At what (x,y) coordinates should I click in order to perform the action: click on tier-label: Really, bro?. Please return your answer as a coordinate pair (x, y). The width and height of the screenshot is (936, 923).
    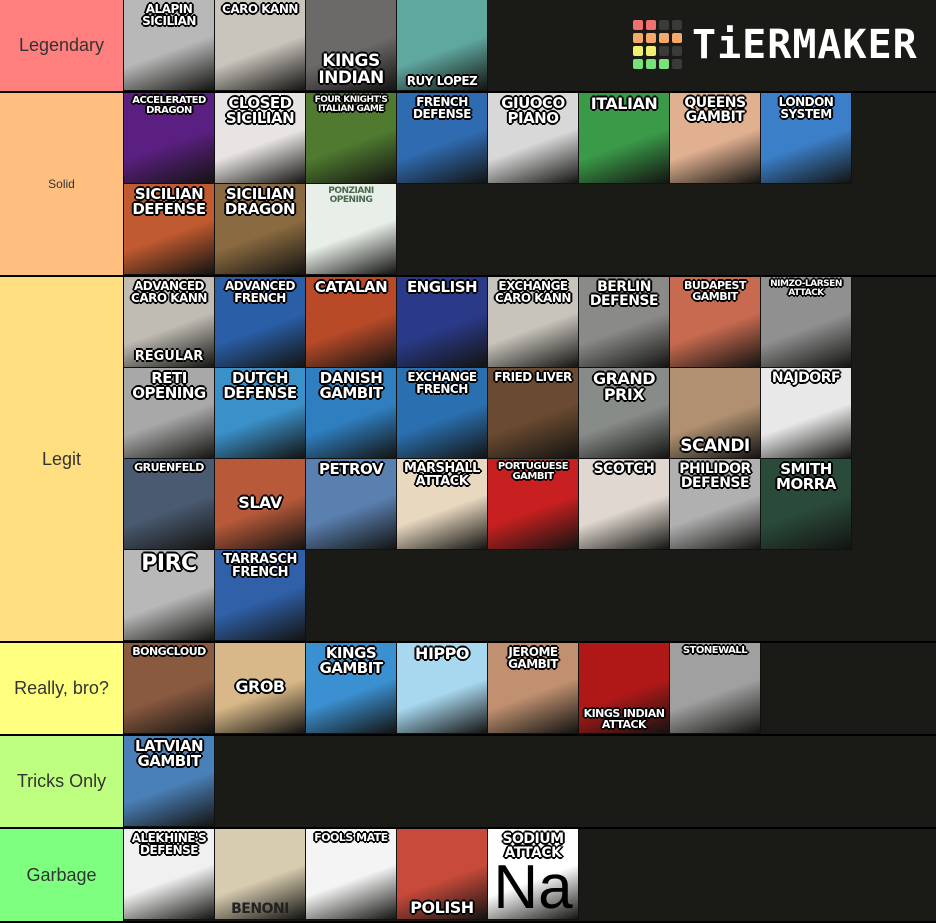
    Looking at the image, I should click on (62, 688).